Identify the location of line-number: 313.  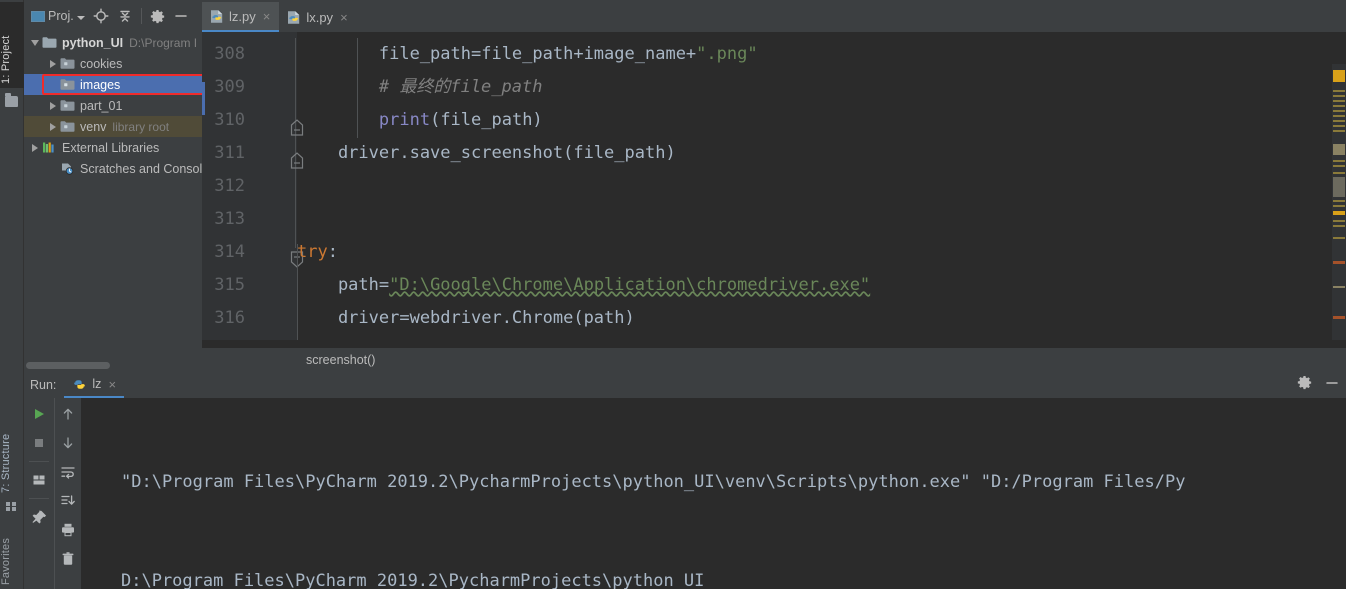
(229, 219).